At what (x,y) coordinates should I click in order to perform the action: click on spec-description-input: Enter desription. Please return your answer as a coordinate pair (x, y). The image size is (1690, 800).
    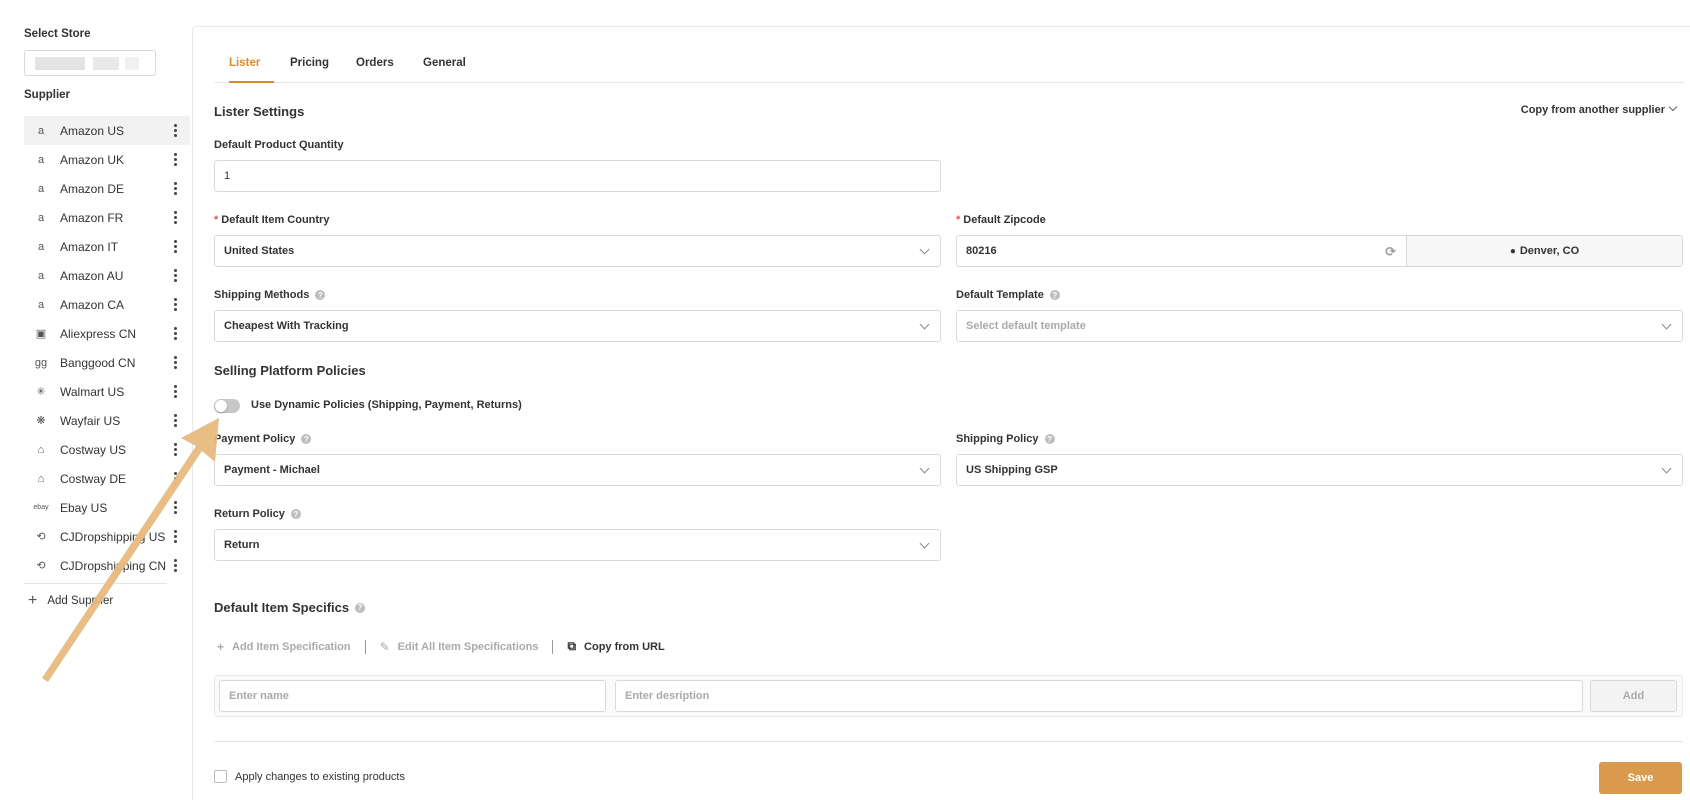
    Looking at the image, I should click on (1099, 696).